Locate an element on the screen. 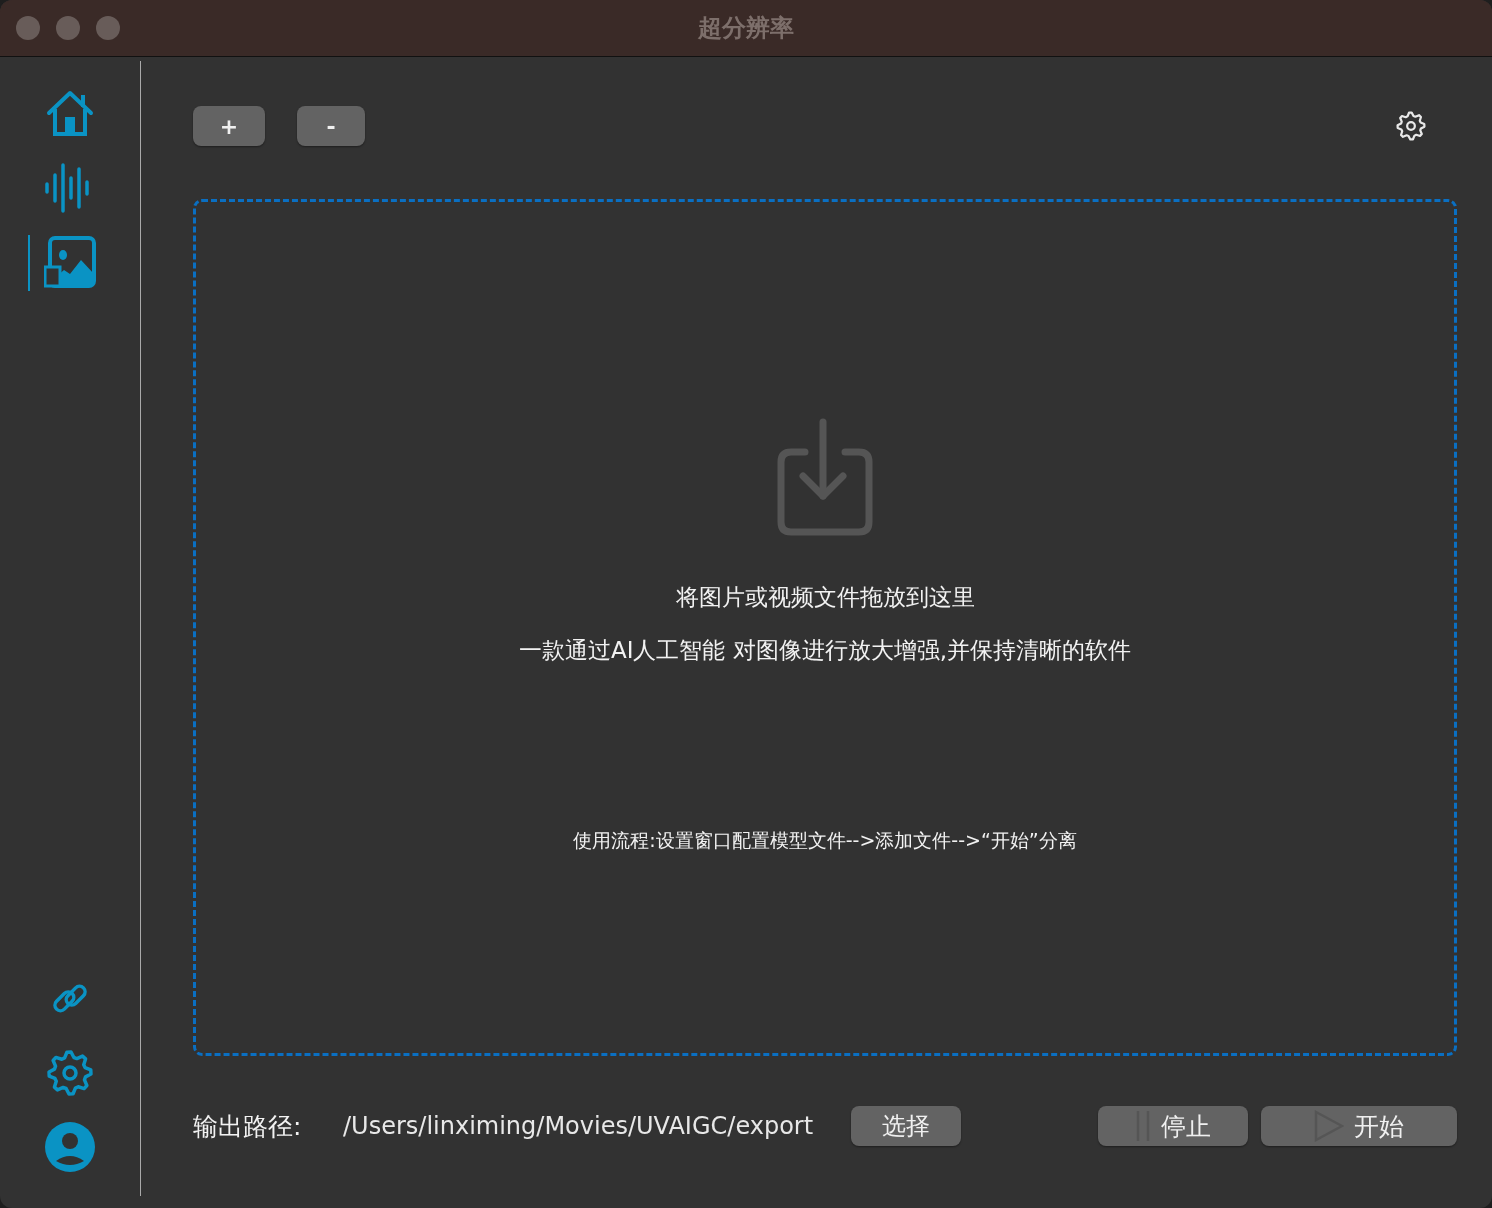 This screenshot has height=1208, width=1492. window-title: 超分辨率 is located at coordinates (746, 28).